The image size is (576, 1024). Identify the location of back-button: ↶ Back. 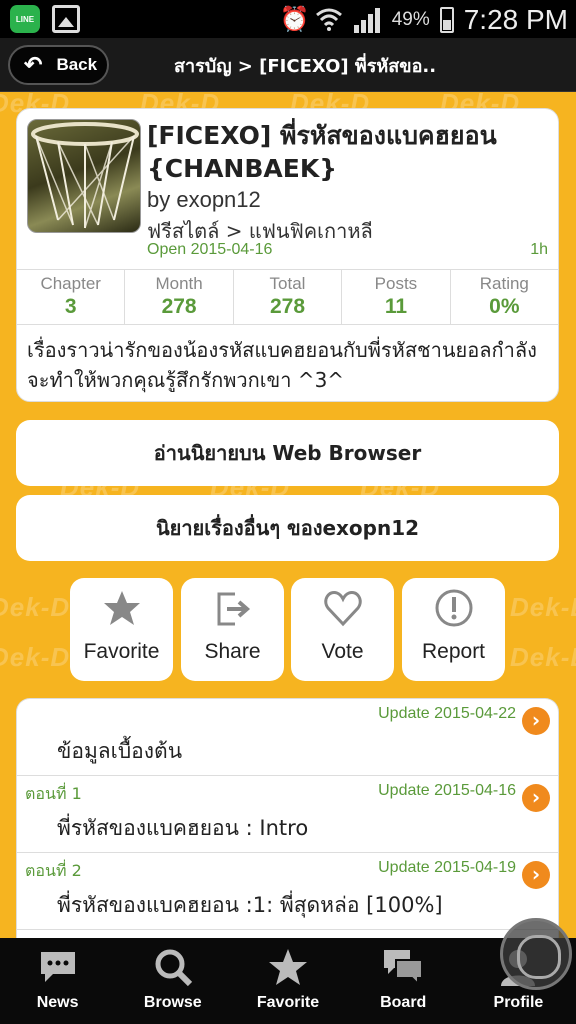
(58, 65).